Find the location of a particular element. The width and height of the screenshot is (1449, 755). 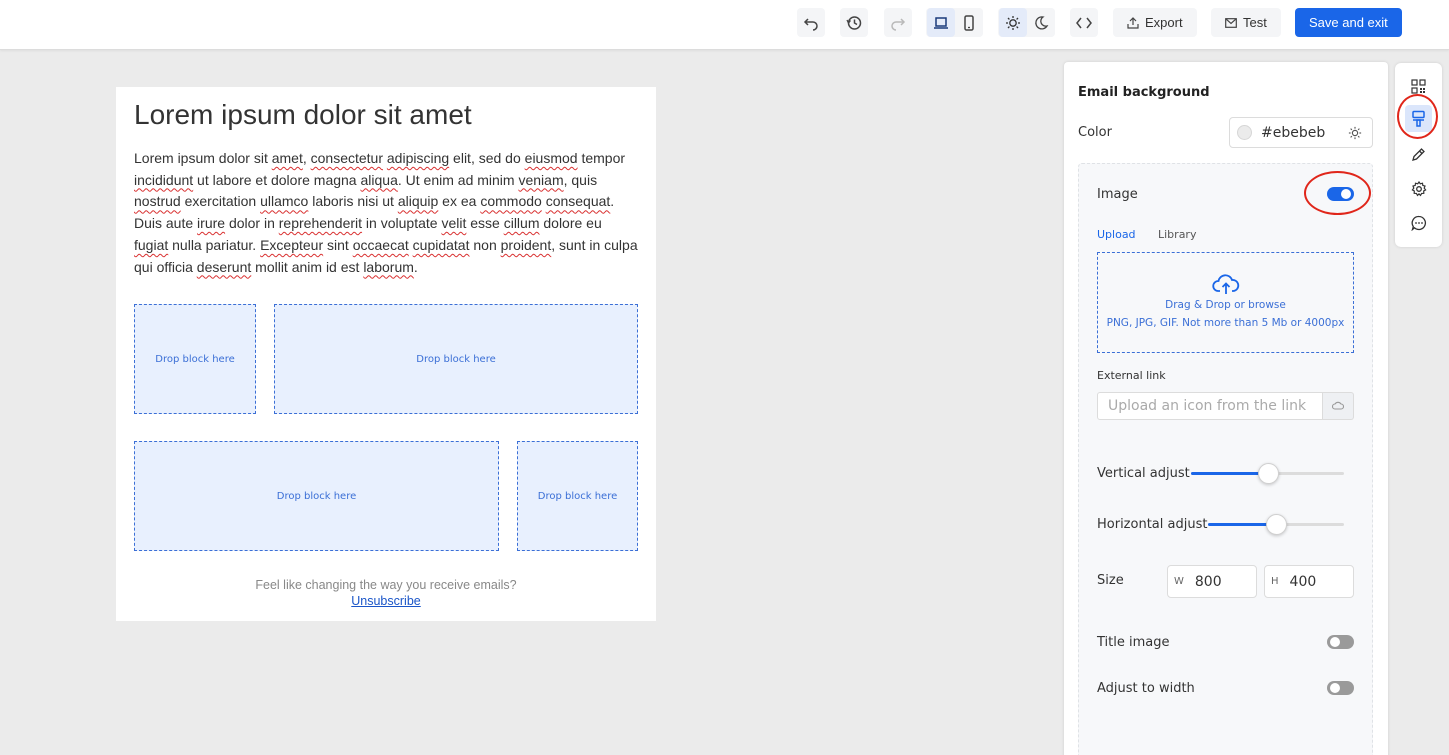

vertical-adjust-slider is located at coordinates (1267, 473).